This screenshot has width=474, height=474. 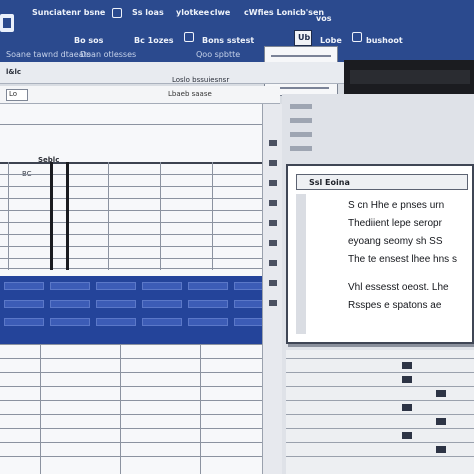 What do you see at coordinates (172, 73) in the screenshot?
I see `sheet-toolbar: l&lc Loslo bssuiesnsr` at bounding box center [172, 73].